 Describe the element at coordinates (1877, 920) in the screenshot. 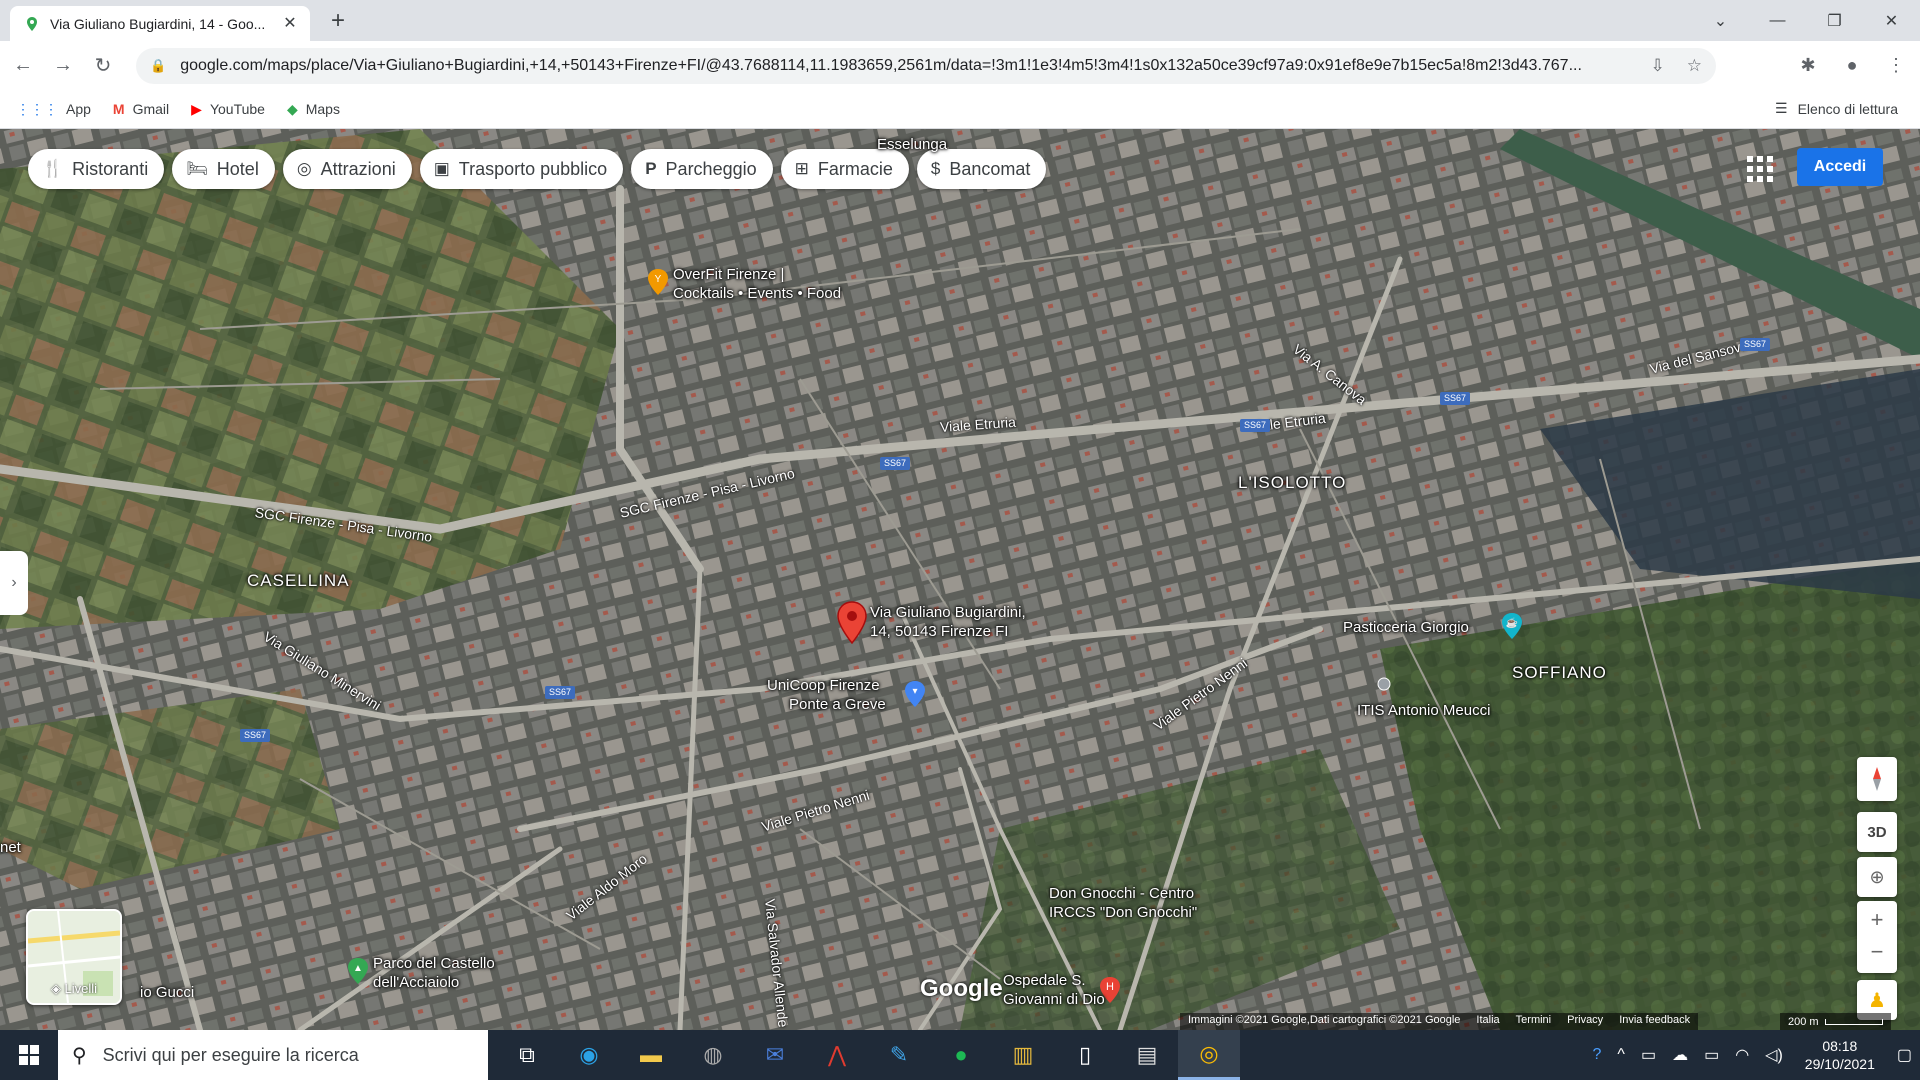

I see `zoom-in-button: +` at that location.